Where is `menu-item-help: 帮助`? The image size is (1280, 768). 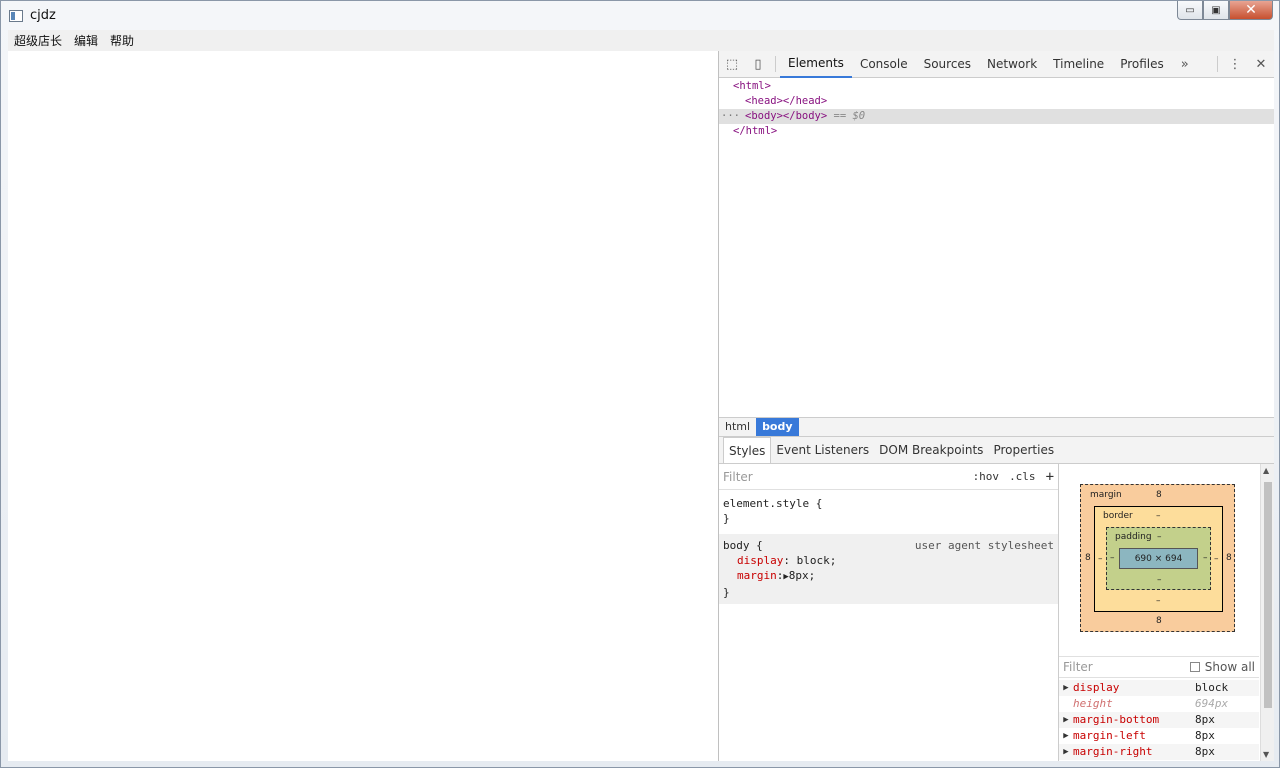 menu-item-help: 帮助 is located at coordinates (122, 40).